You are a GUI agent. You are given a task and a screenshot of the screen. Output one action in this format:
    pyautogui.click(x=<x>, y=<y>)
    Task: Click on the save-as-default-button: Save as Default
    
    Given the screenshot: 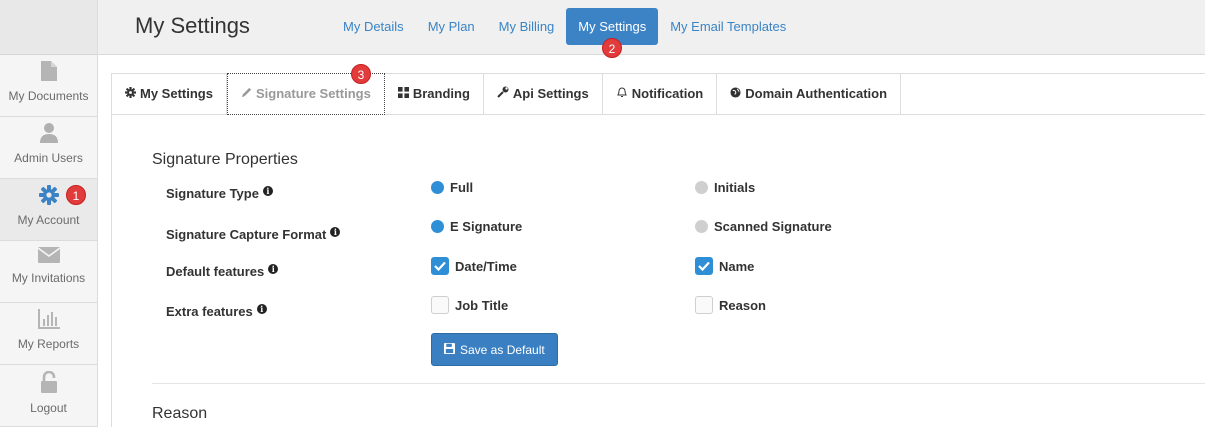 What is the action you would take?
    pyautogui.click(x=494, y=349)
    